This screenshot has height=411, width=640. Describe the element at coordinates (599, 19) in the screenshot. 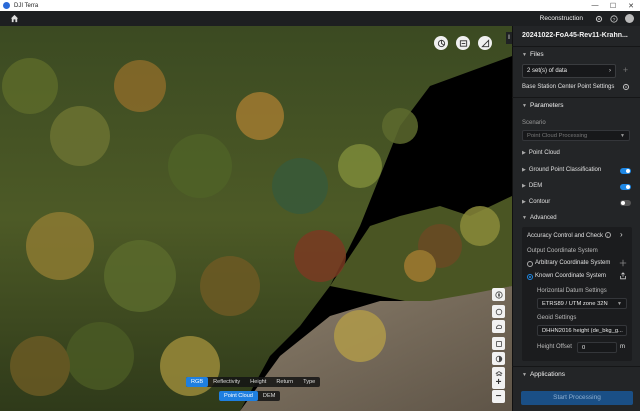

I see `settings-gear-icon` at that location.